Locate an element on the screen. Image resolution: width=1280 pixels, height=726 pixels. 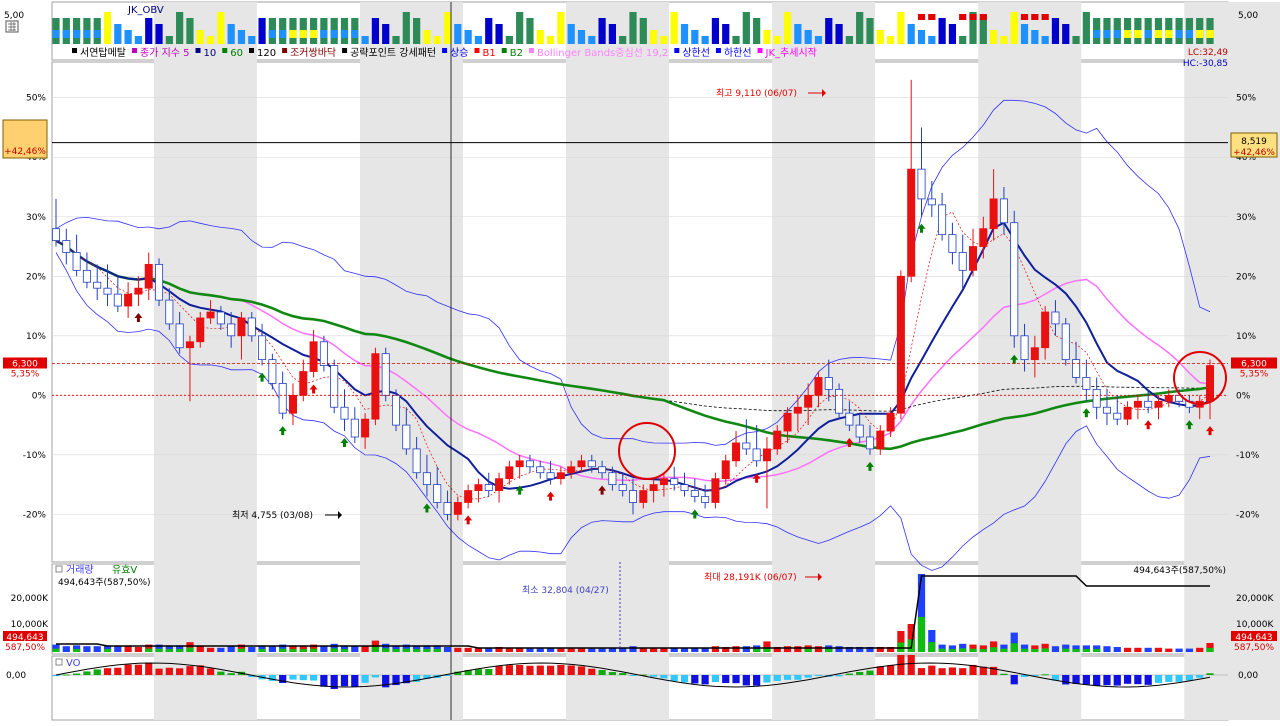
vo-zero-right: 0,00 is located at coordinates (1248, 676).